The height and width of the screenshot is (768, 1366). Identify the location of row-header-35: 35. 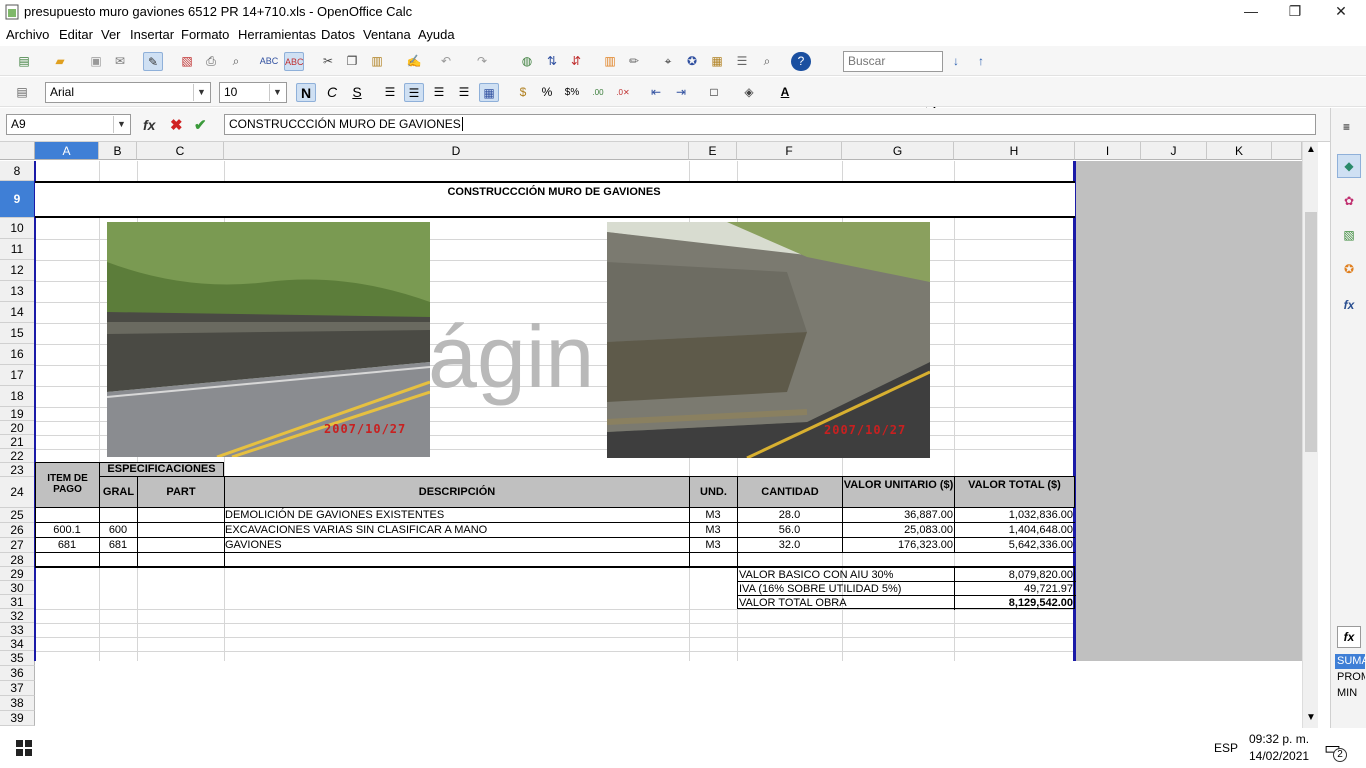
(17, 658).